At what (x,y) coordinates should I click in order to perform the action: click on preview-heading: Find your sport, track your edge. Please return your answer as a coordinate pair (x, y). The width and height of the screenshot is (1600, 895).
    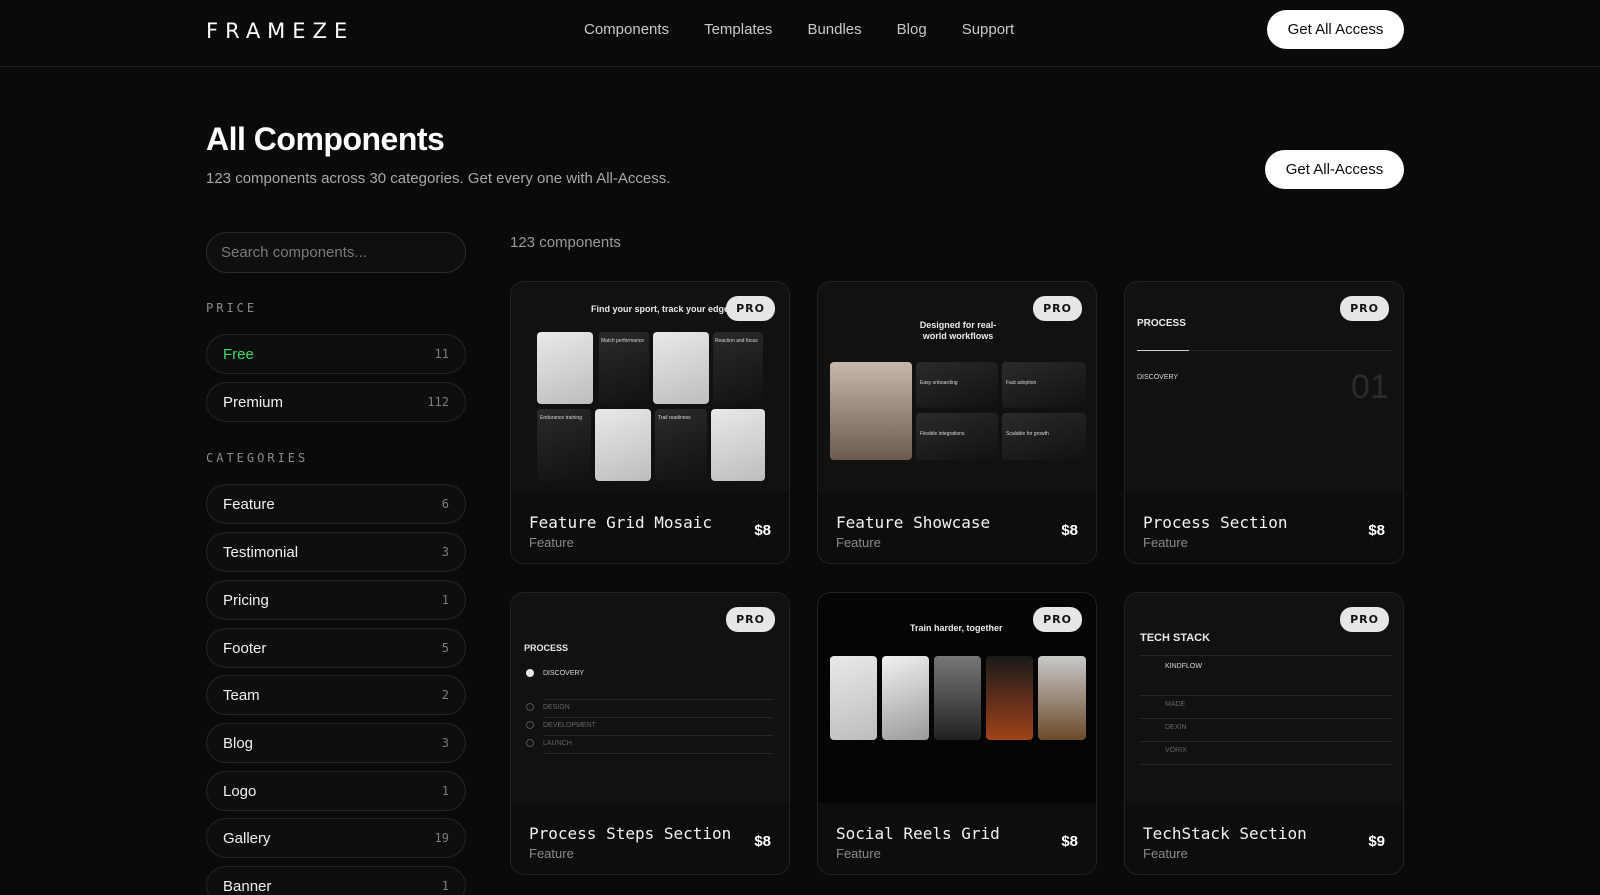
    Looking at the image, I should click on (660, 309).